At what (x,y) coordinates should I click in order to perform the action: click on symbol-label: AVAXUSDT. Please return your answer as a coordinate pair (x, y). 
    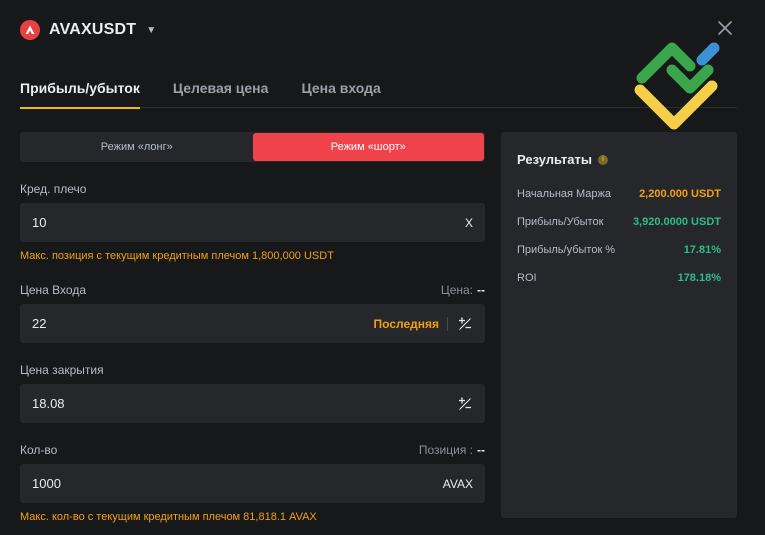
    Looking at the image, I should click on (92, 30).